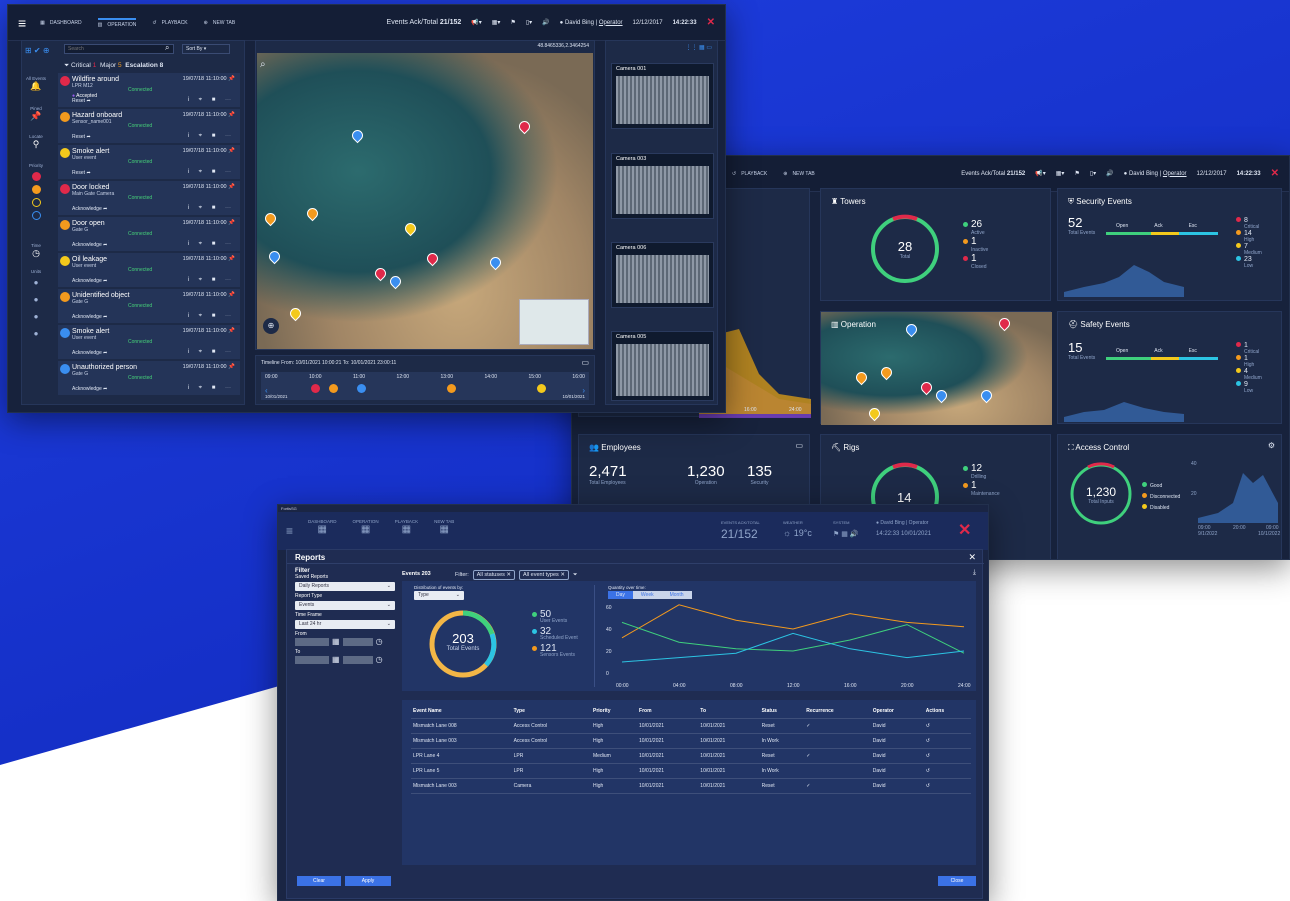 The width and height of the screenshot is (1290, 901). I want to click on rail-pined: Pined 📌, so click(36, 114).